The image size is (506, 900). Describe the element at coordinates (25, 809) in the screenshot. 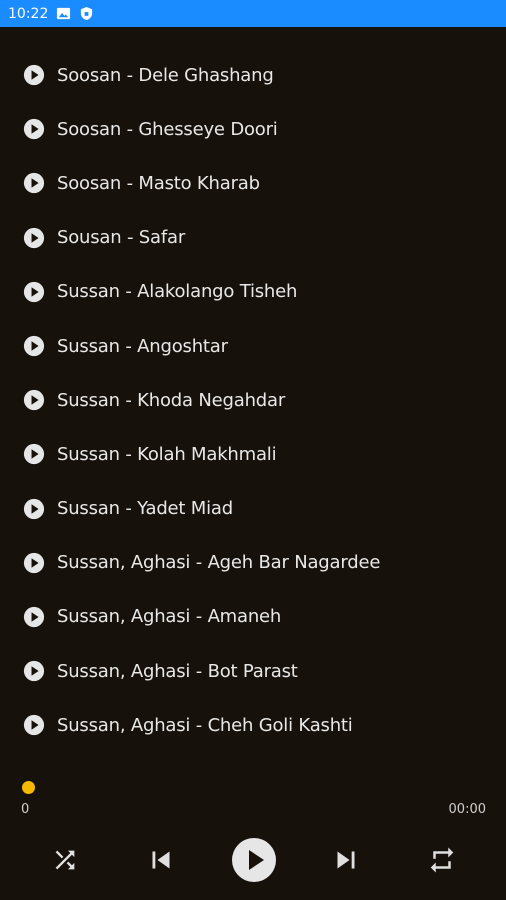

I see `elapsed-time: 0` at that location.